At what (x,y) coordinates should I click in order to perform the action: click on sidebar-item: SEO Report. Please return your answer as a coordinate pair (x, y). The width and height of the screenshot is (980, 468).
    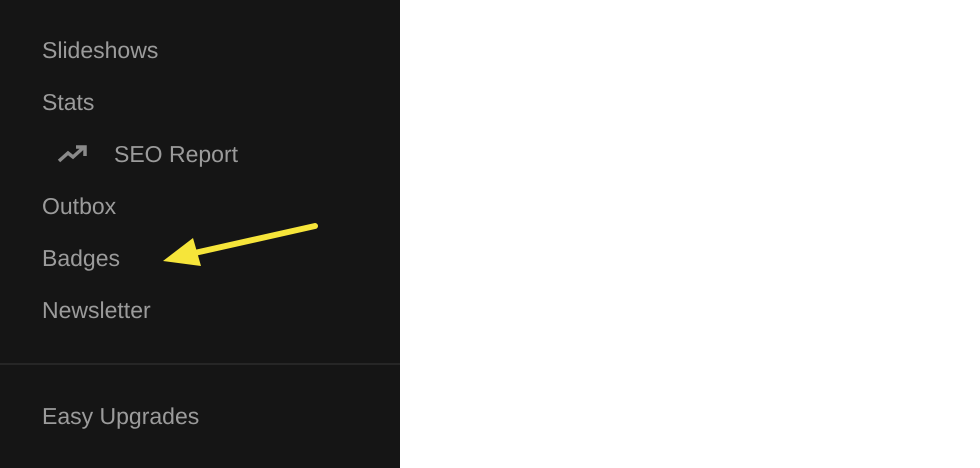
    Looking at the image, I should click on (176, 154).